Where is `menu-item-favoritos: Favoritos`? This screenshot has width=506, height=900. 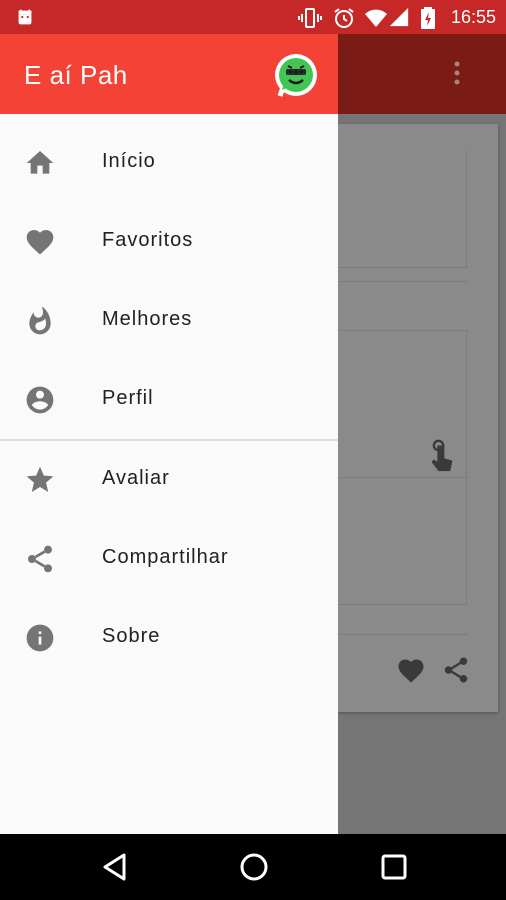
menu-item-favoritos: Favoritos is located at coordinates (169, 242).